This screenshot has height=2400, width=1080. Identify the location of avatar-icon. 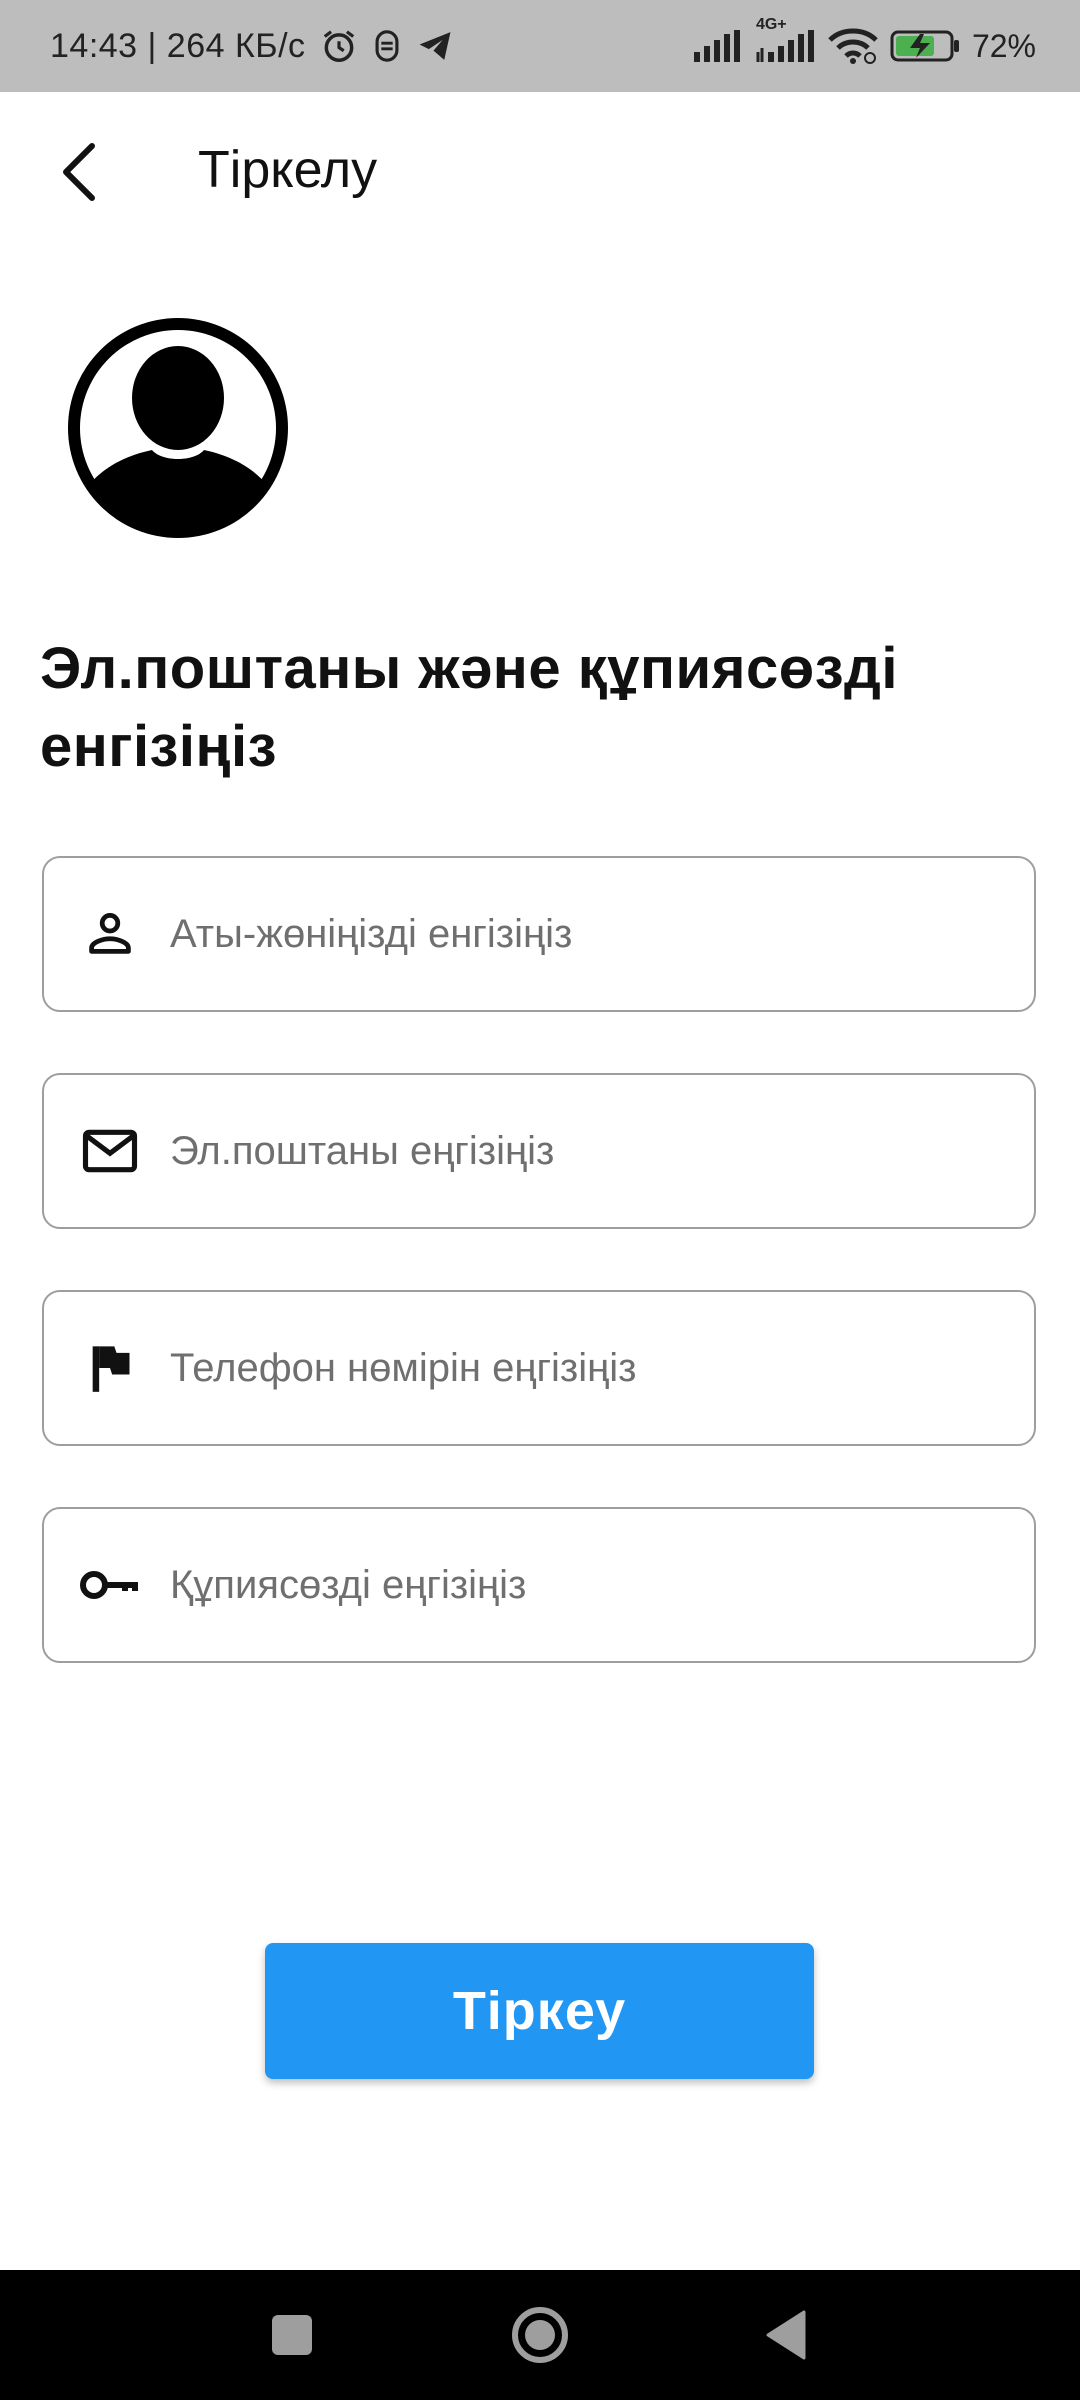
(178, 428).